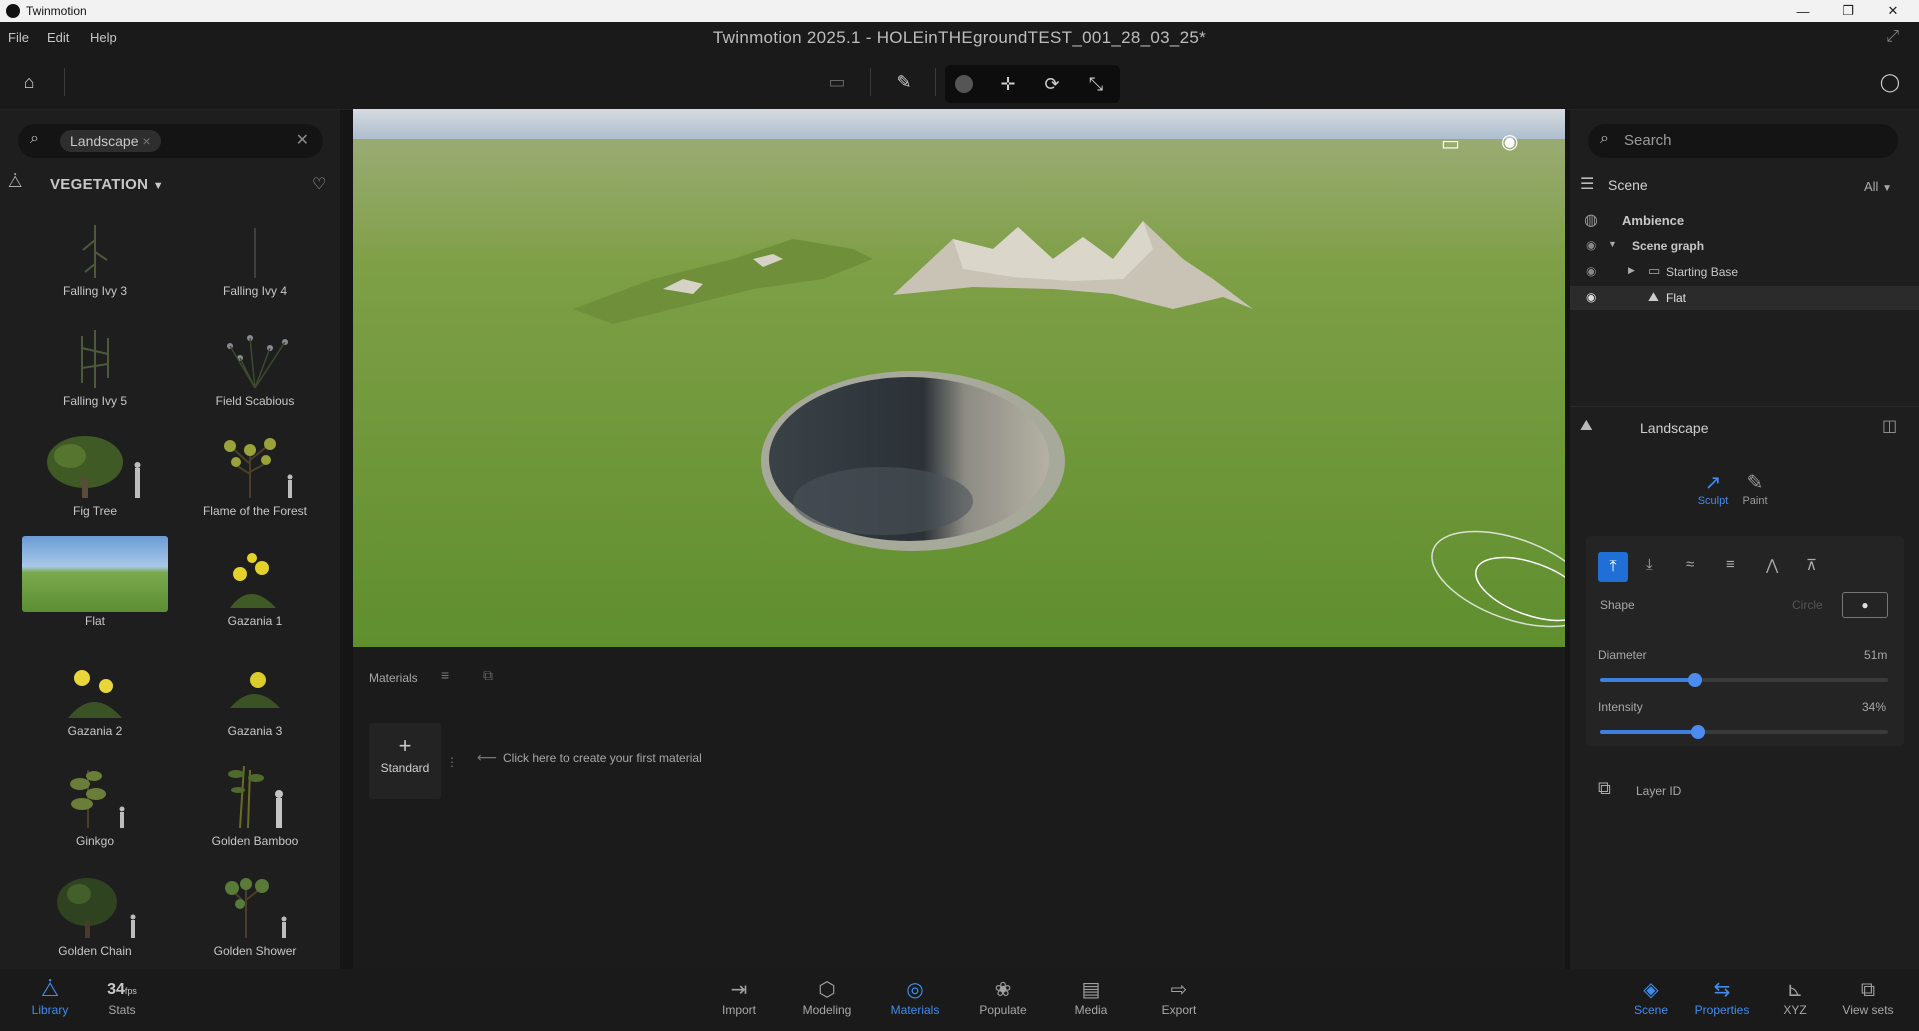  I want to click on category-label: VEGETATION, so click(99, 184).